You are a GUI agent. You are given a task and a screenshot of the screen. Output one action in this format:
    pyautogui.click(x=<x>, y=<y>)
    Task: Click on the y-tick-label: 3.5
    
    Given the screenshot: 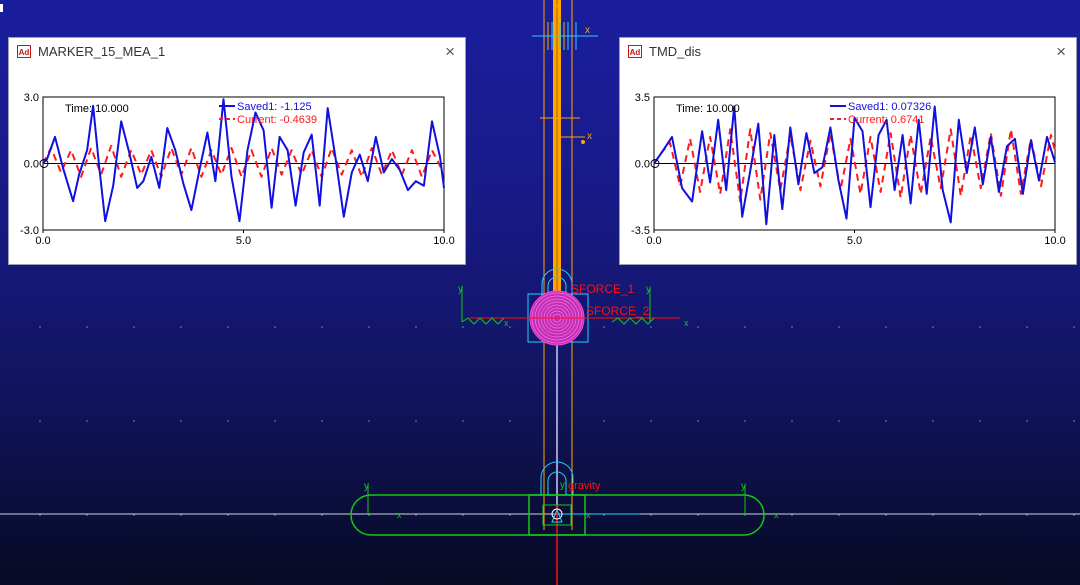 What is the action you would take?
    pyautogui.click(x=642, y=98)
    